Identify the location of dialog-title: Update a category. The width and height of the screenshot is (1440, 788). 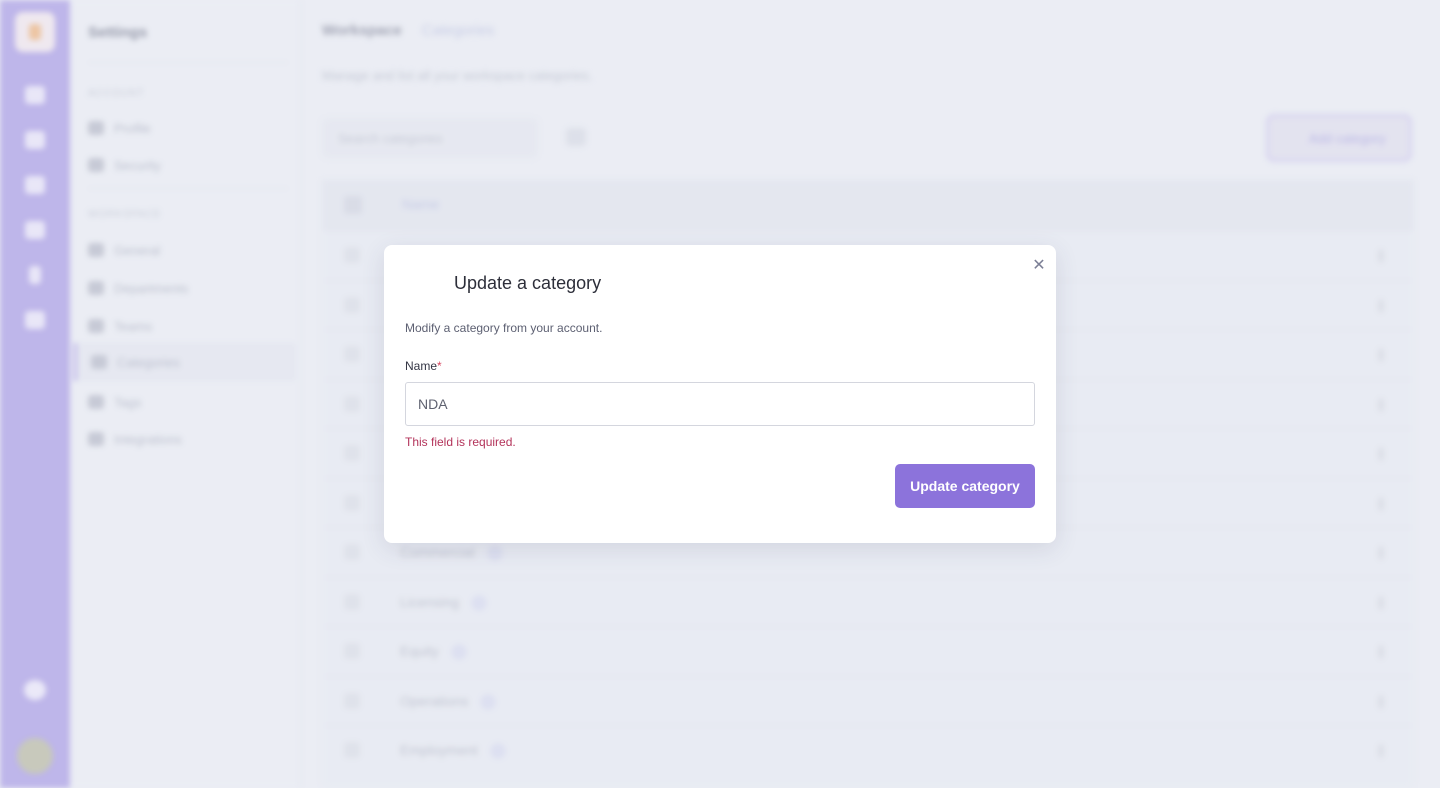
(528, 283).